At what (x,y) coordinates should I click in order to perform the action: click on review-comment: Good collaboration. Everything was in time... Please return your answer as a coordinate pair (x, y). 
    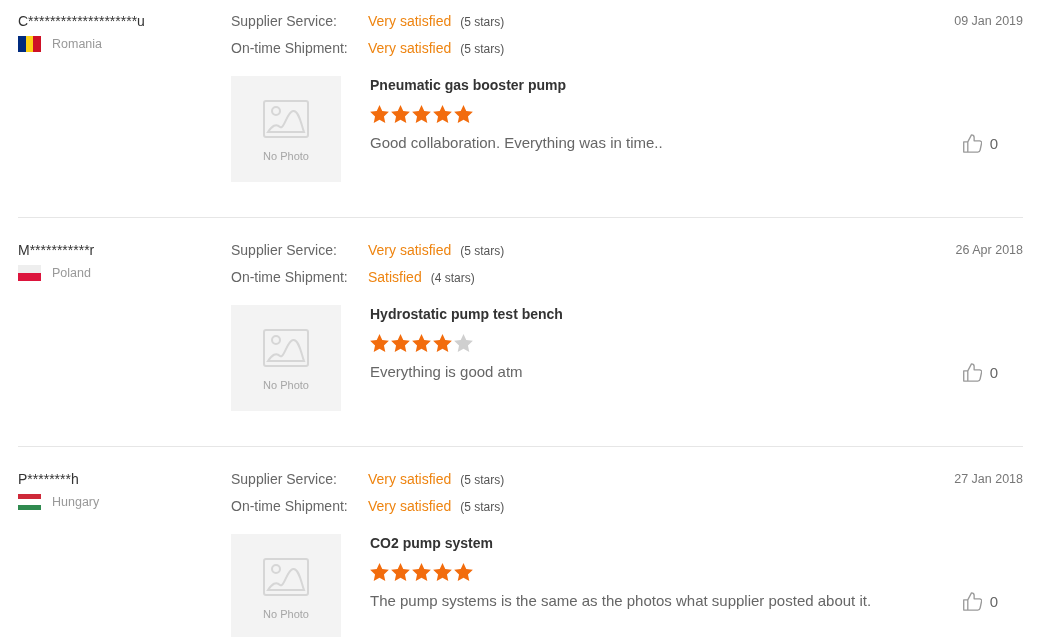
    Looking at the image, I should click on (516, 143).